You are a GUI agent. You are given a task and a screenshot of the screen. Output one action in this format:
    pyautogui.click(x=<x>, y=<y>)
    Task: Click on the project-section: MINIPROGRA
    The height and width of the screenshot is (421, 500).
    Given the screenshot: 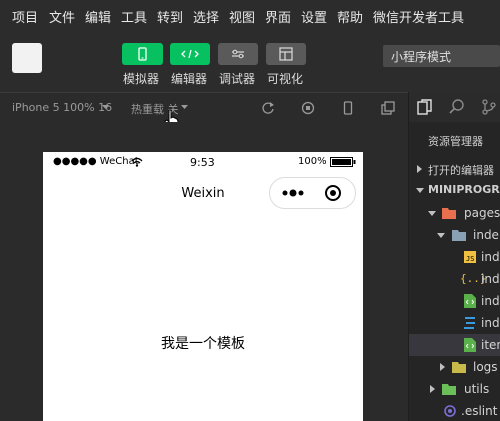 What is the action you would take?
    pyautogui.click(x=454, y=190)
    